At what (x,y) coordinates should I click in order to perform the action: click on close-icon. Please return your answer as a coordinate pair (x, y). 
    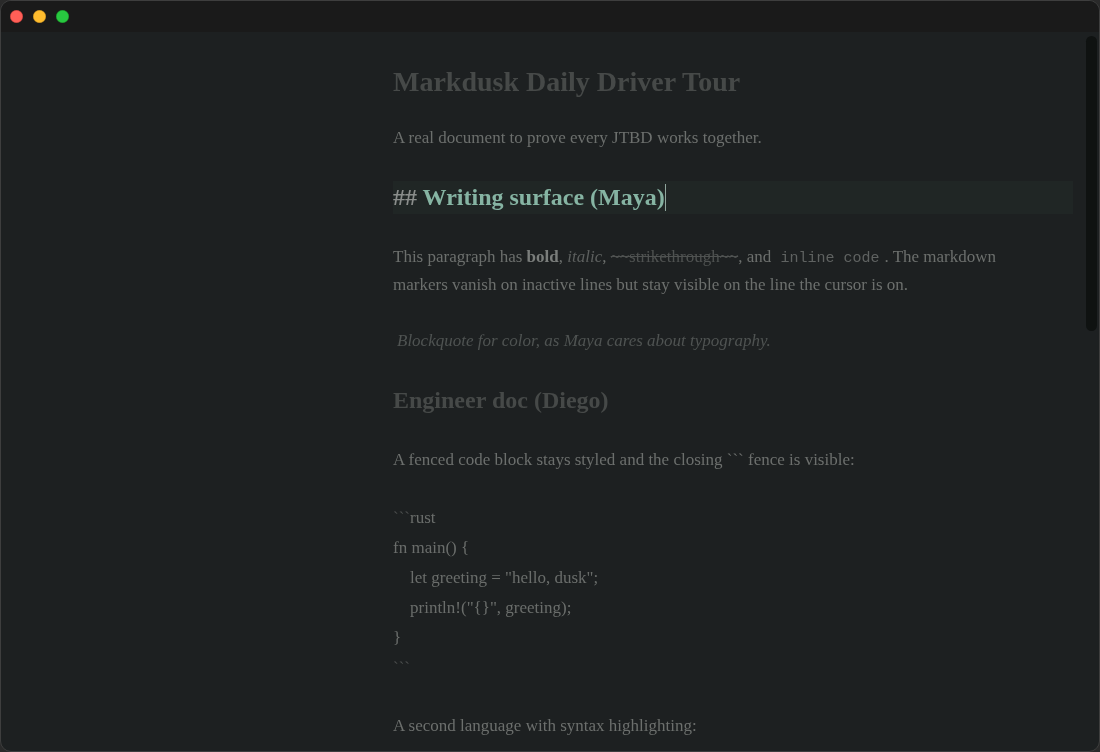
    Looking at the image, I should click on (16, 16).